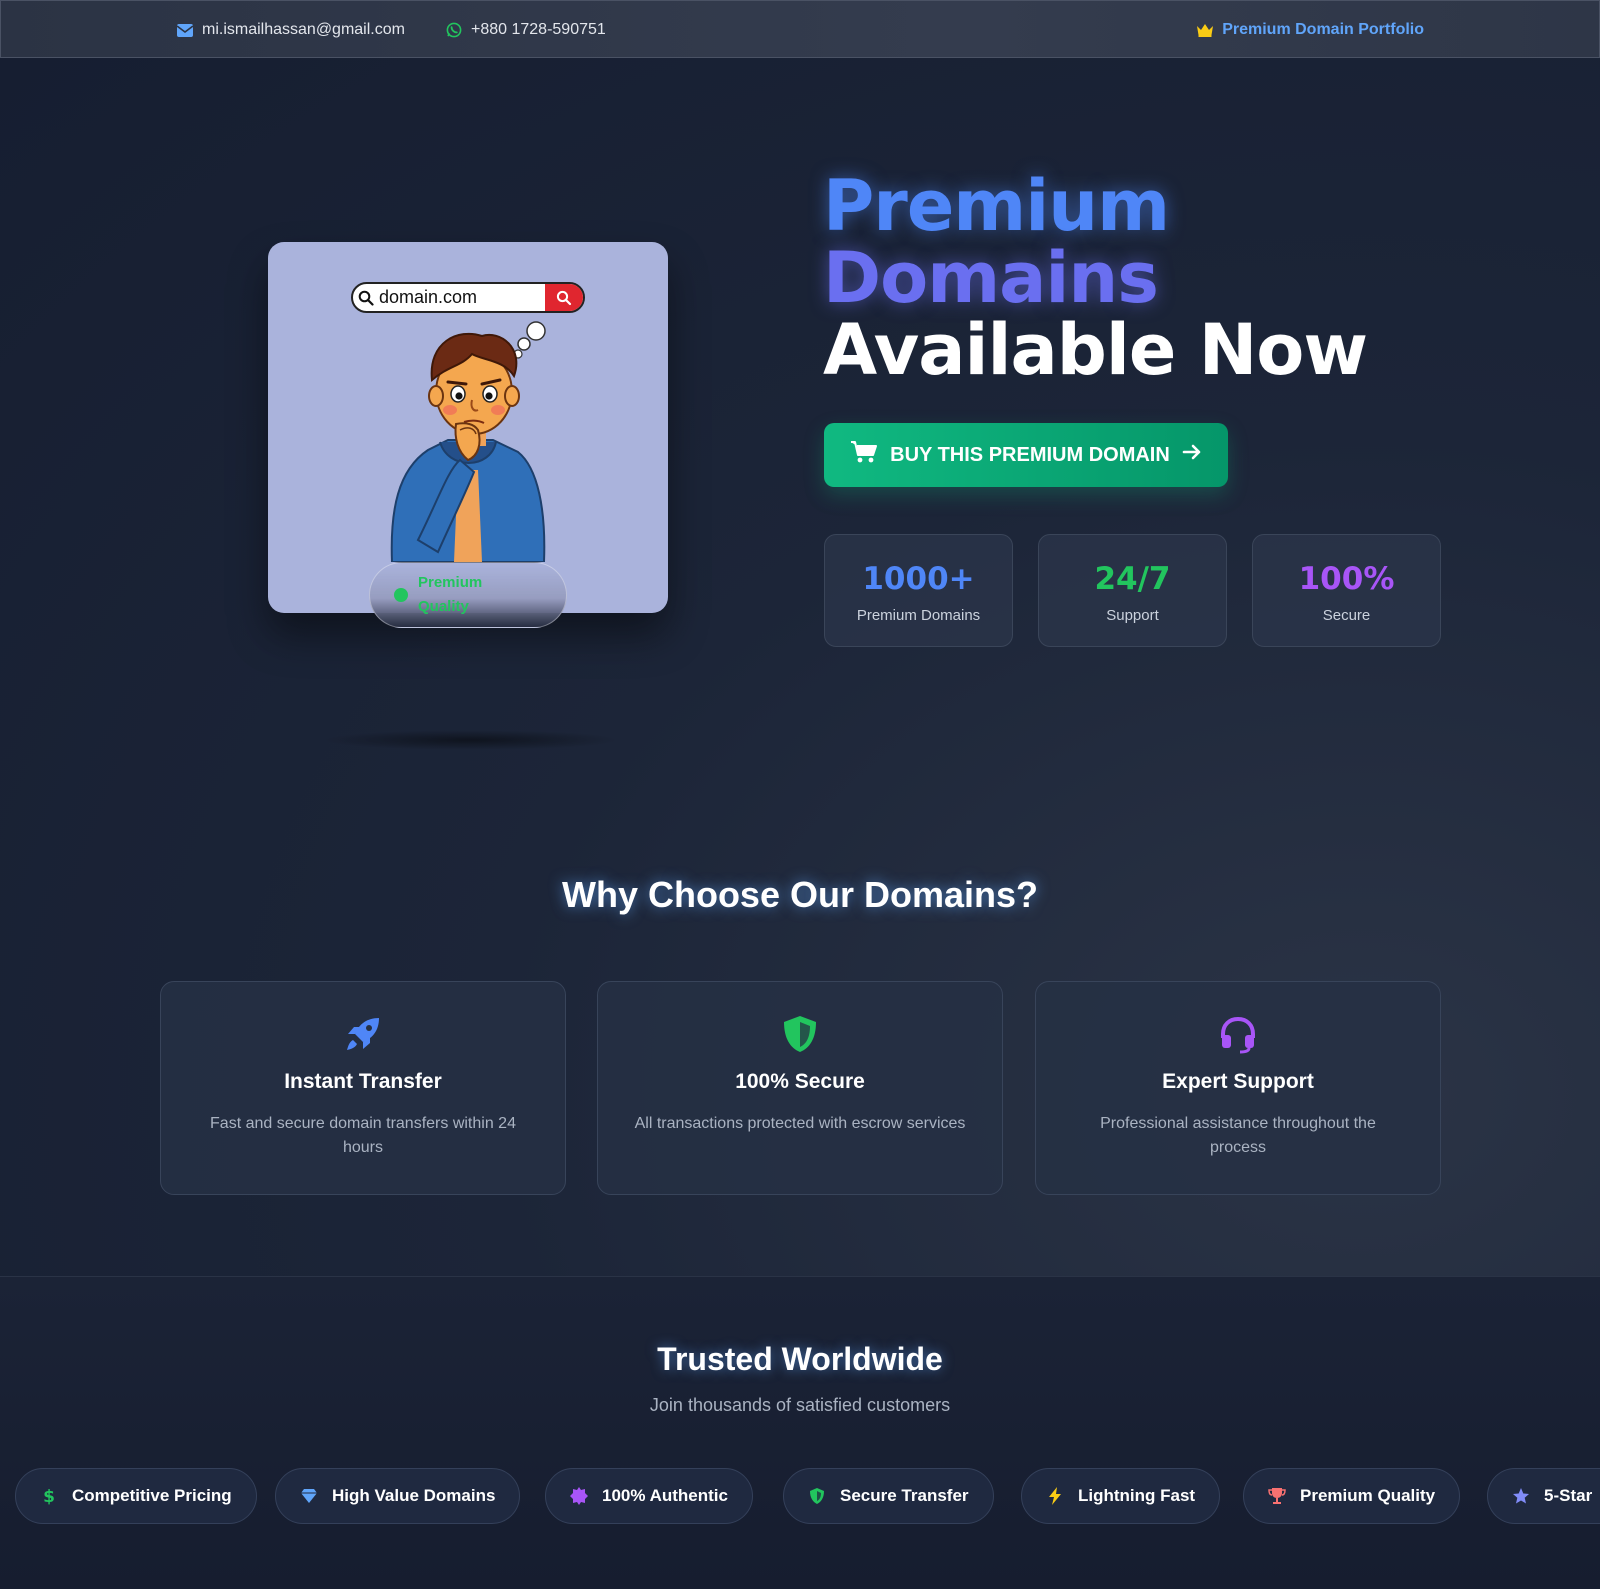  What do you see at coordinates (363, 1081) in the screenshot?
I see `feature-title: Instant Transfer` at bounding box center [363, 1081].